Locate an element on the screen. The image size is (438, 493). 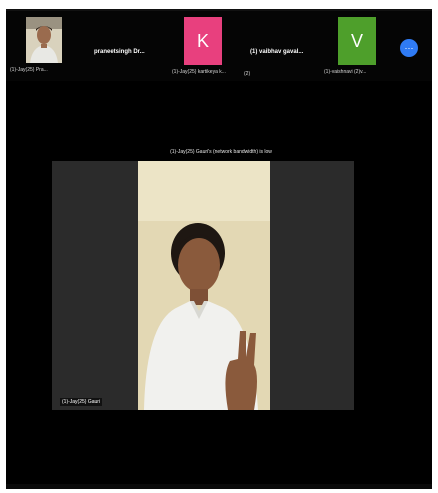
person-photo-icon is located at coordinates (44, 40).